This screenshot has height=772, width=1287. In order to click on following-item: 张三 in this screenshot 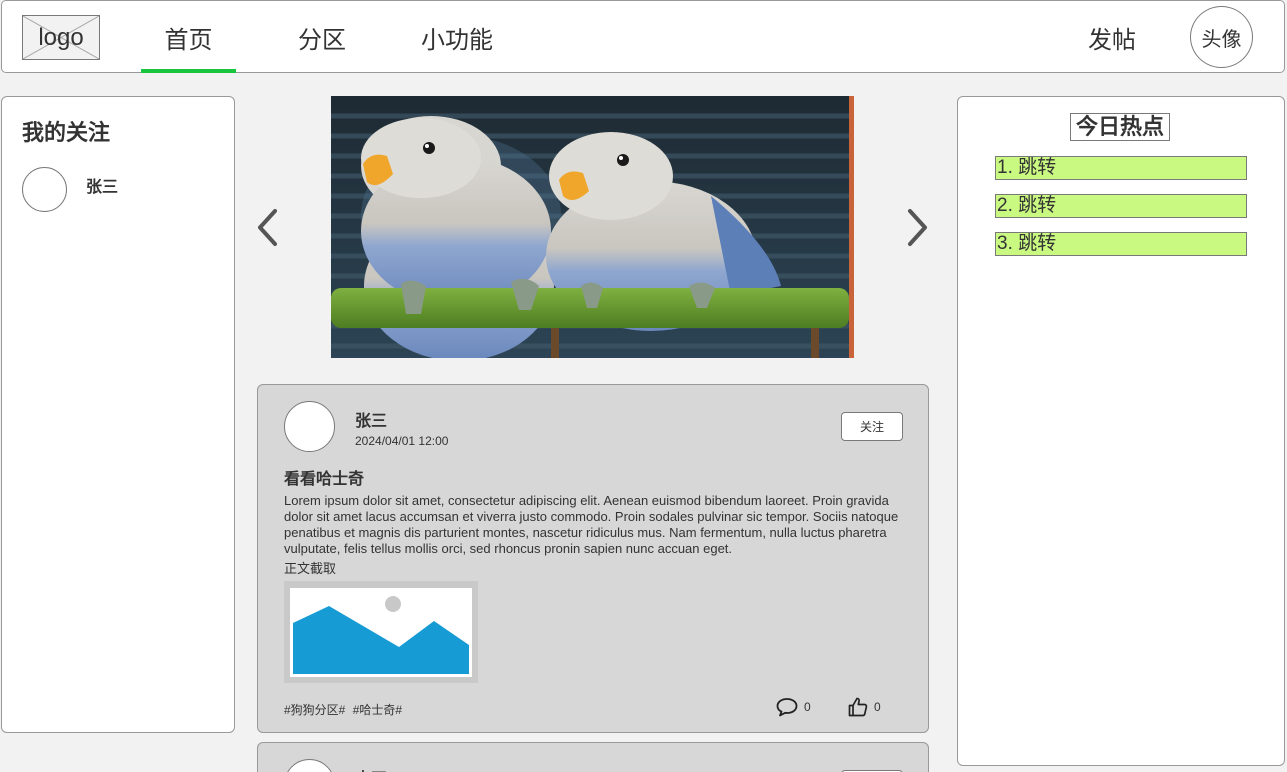, I will do `click(122, 190)`.